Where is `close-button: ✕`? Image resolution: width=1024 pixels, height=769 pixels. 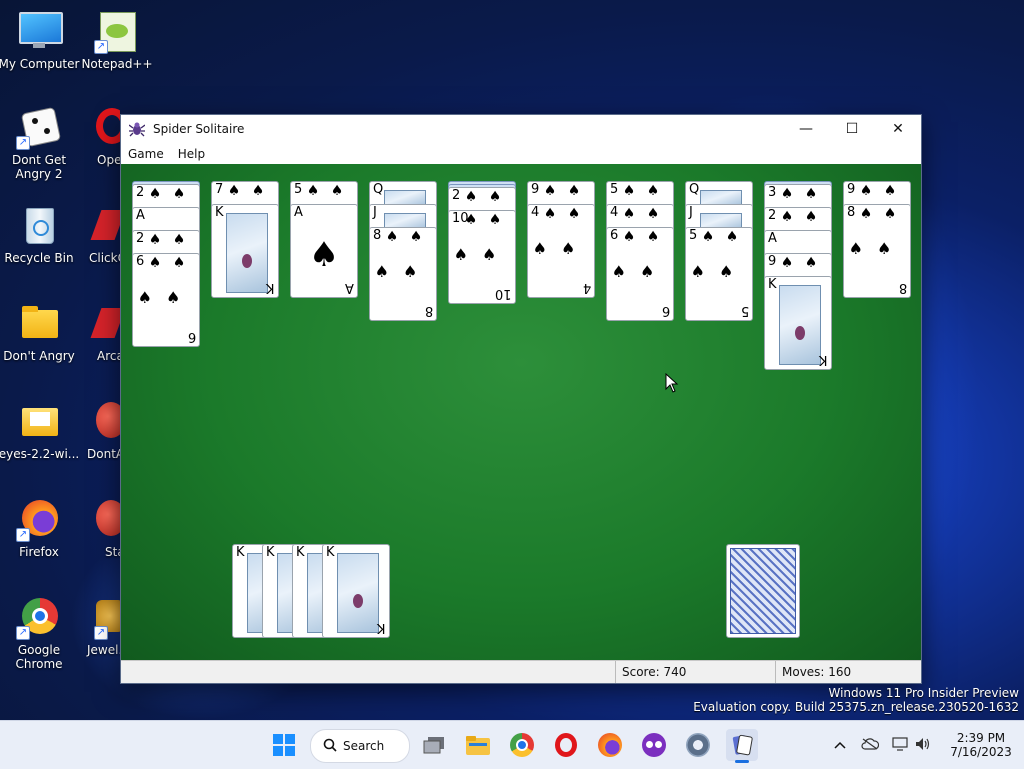
close-button: ✕ is located at coordinates (898, 129).